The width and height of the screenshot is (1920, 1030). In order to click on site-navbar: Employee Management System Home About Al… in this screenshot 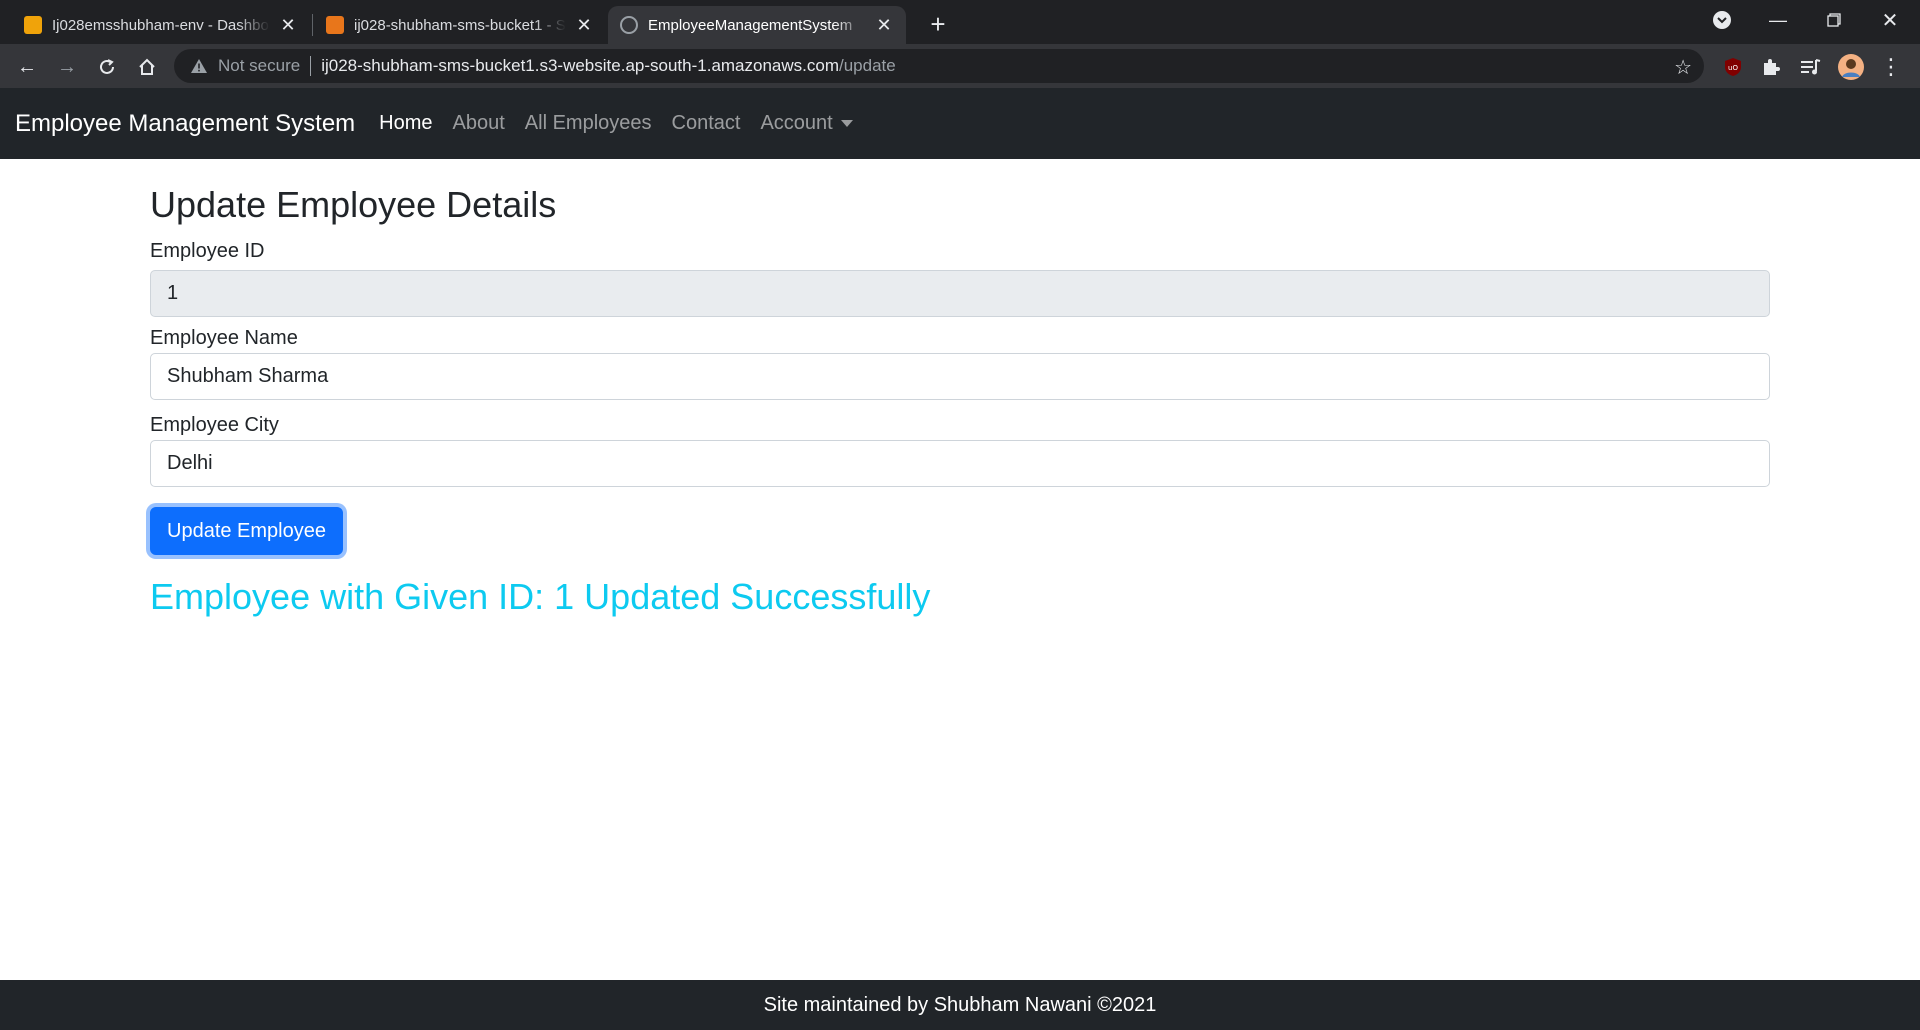, I will do `click(960, 123)`.